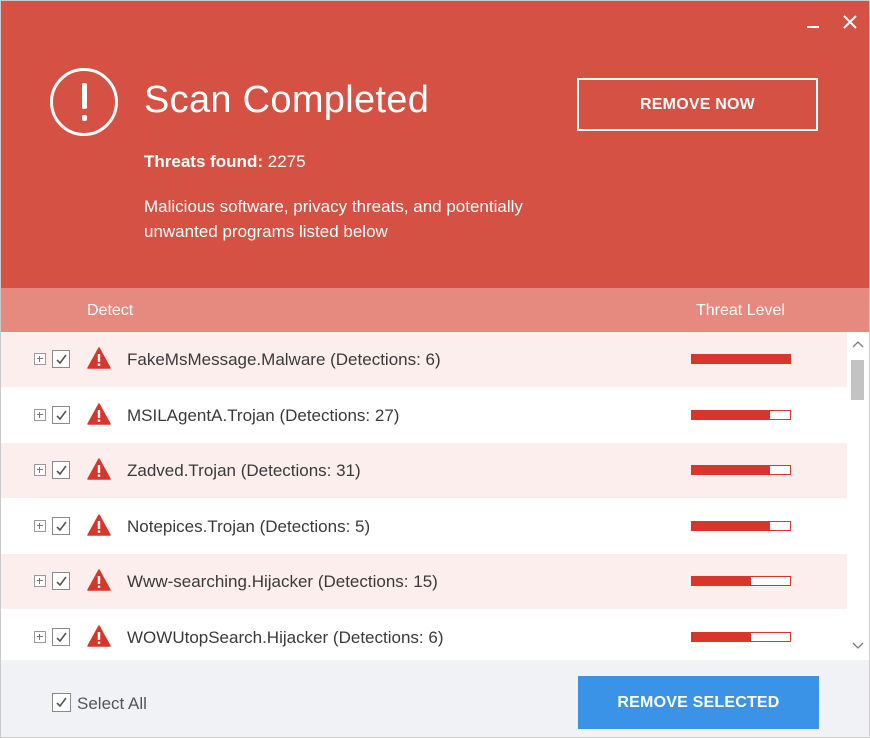 The width and height of the screenshot is (870, 738). Describe the element at coordinates (284, 359) in the screenshot. I see `threat-name: FakeMsMessage.Malware (Detections: 6)` at that location.